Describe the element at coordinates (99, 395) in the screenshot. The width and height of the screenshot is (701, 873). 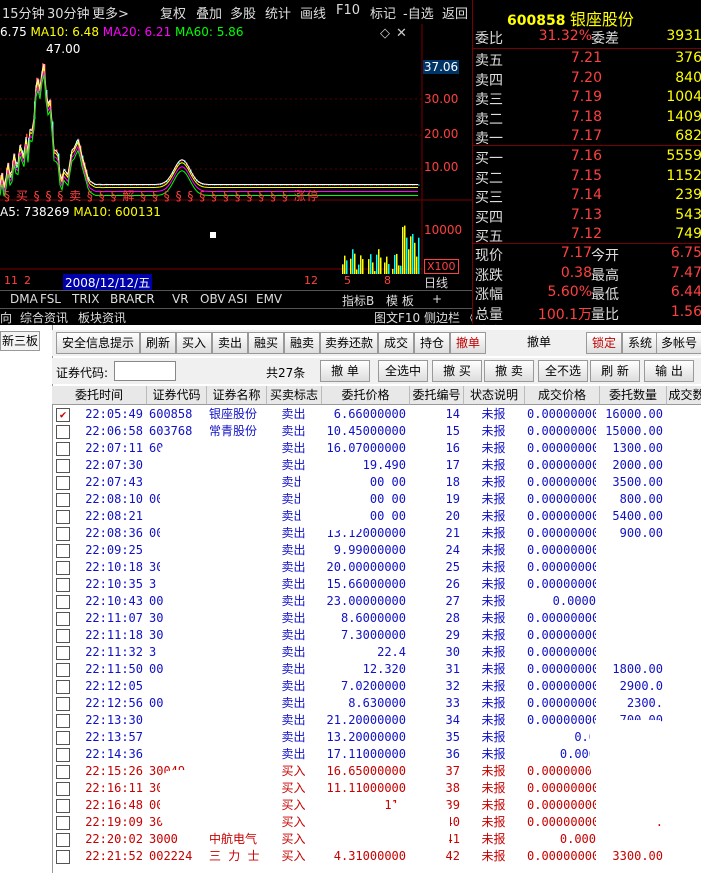
I see `column-header: 委托时间` at that location.